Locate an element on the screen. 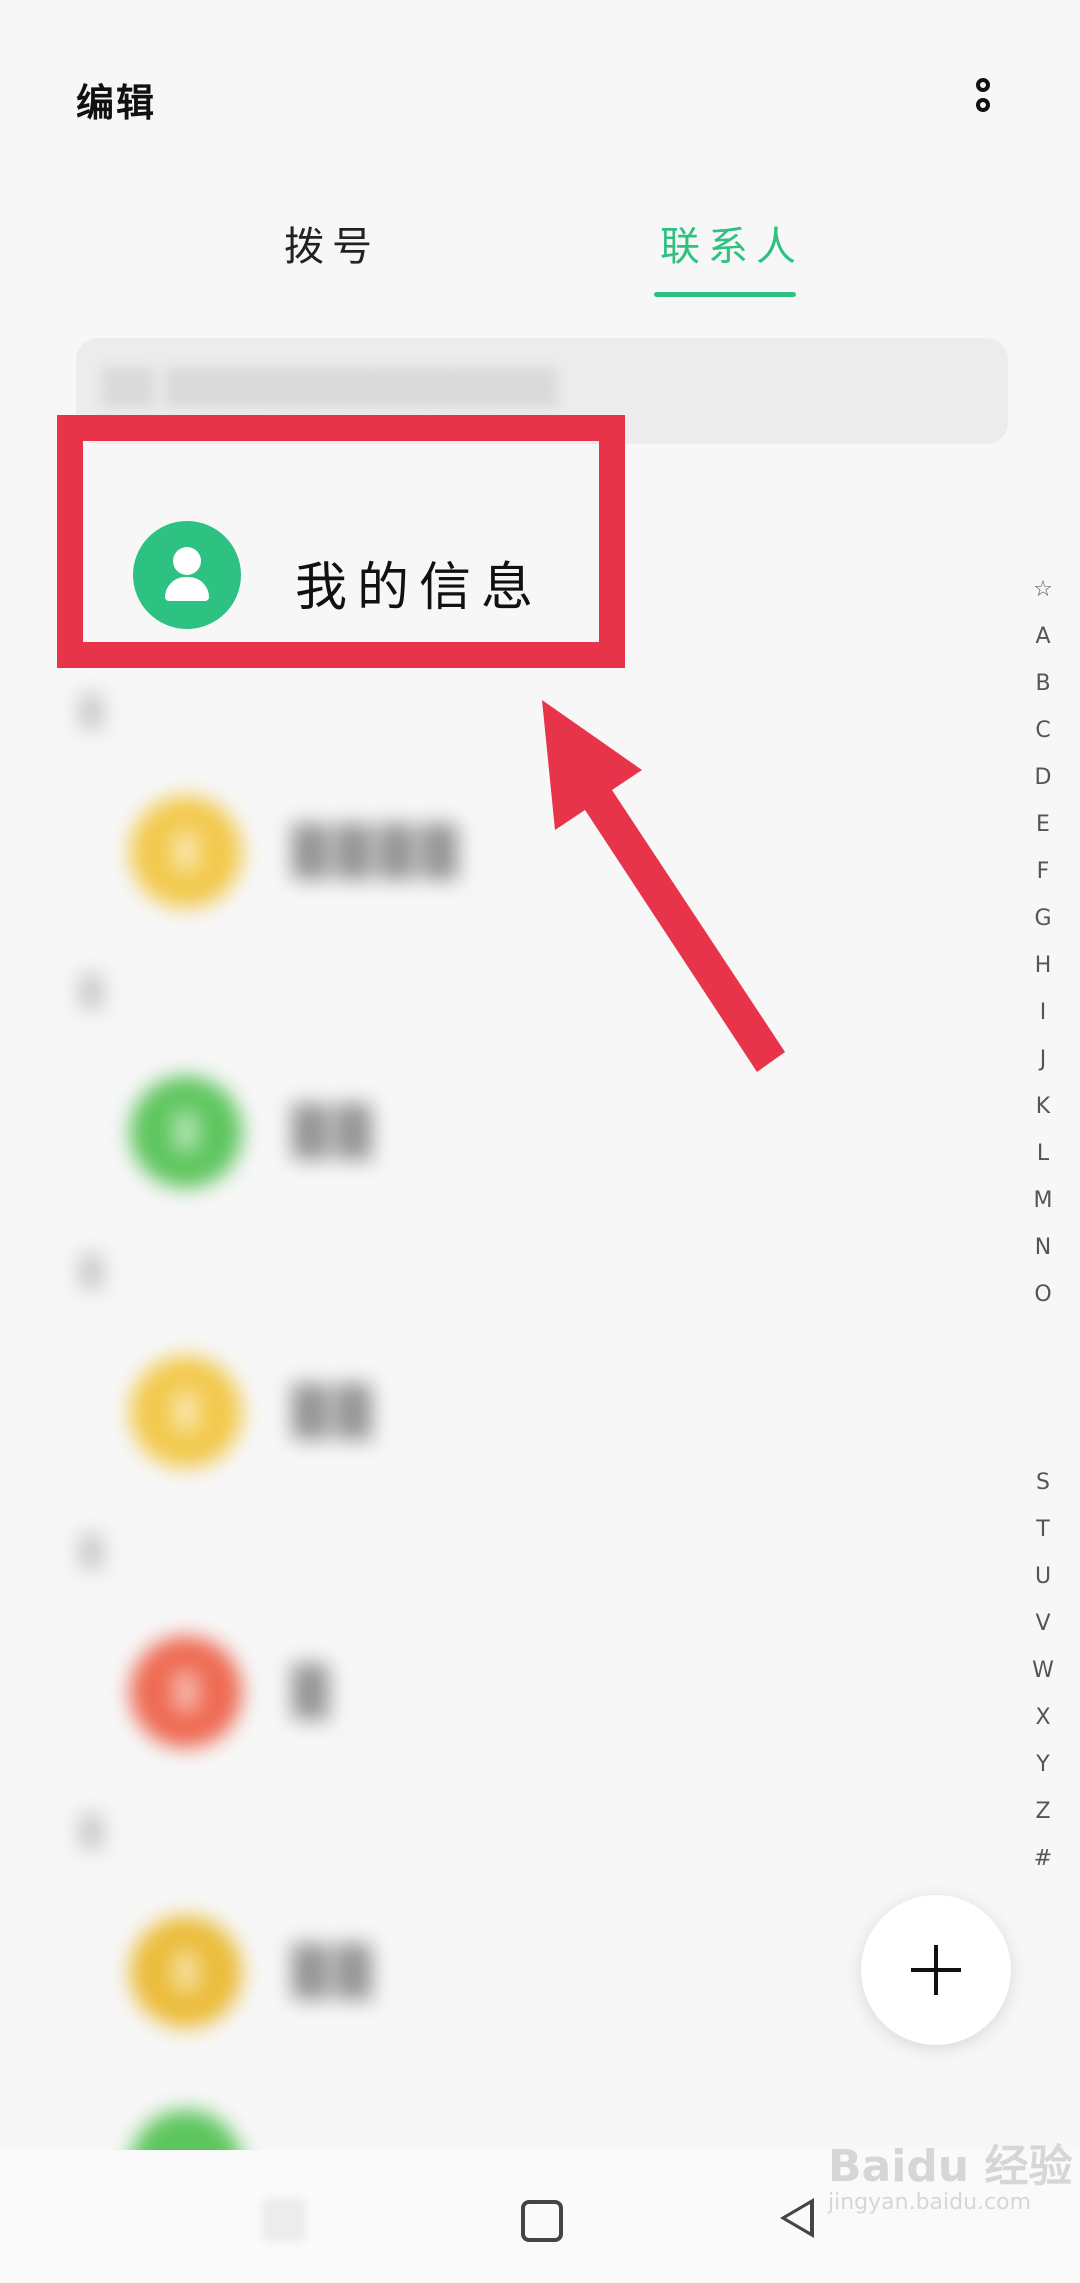 Image resolution: width=1080 pixels, height=2283 pixels. contact-name-blurred: ▒ is located at coordinates (313, 1692).